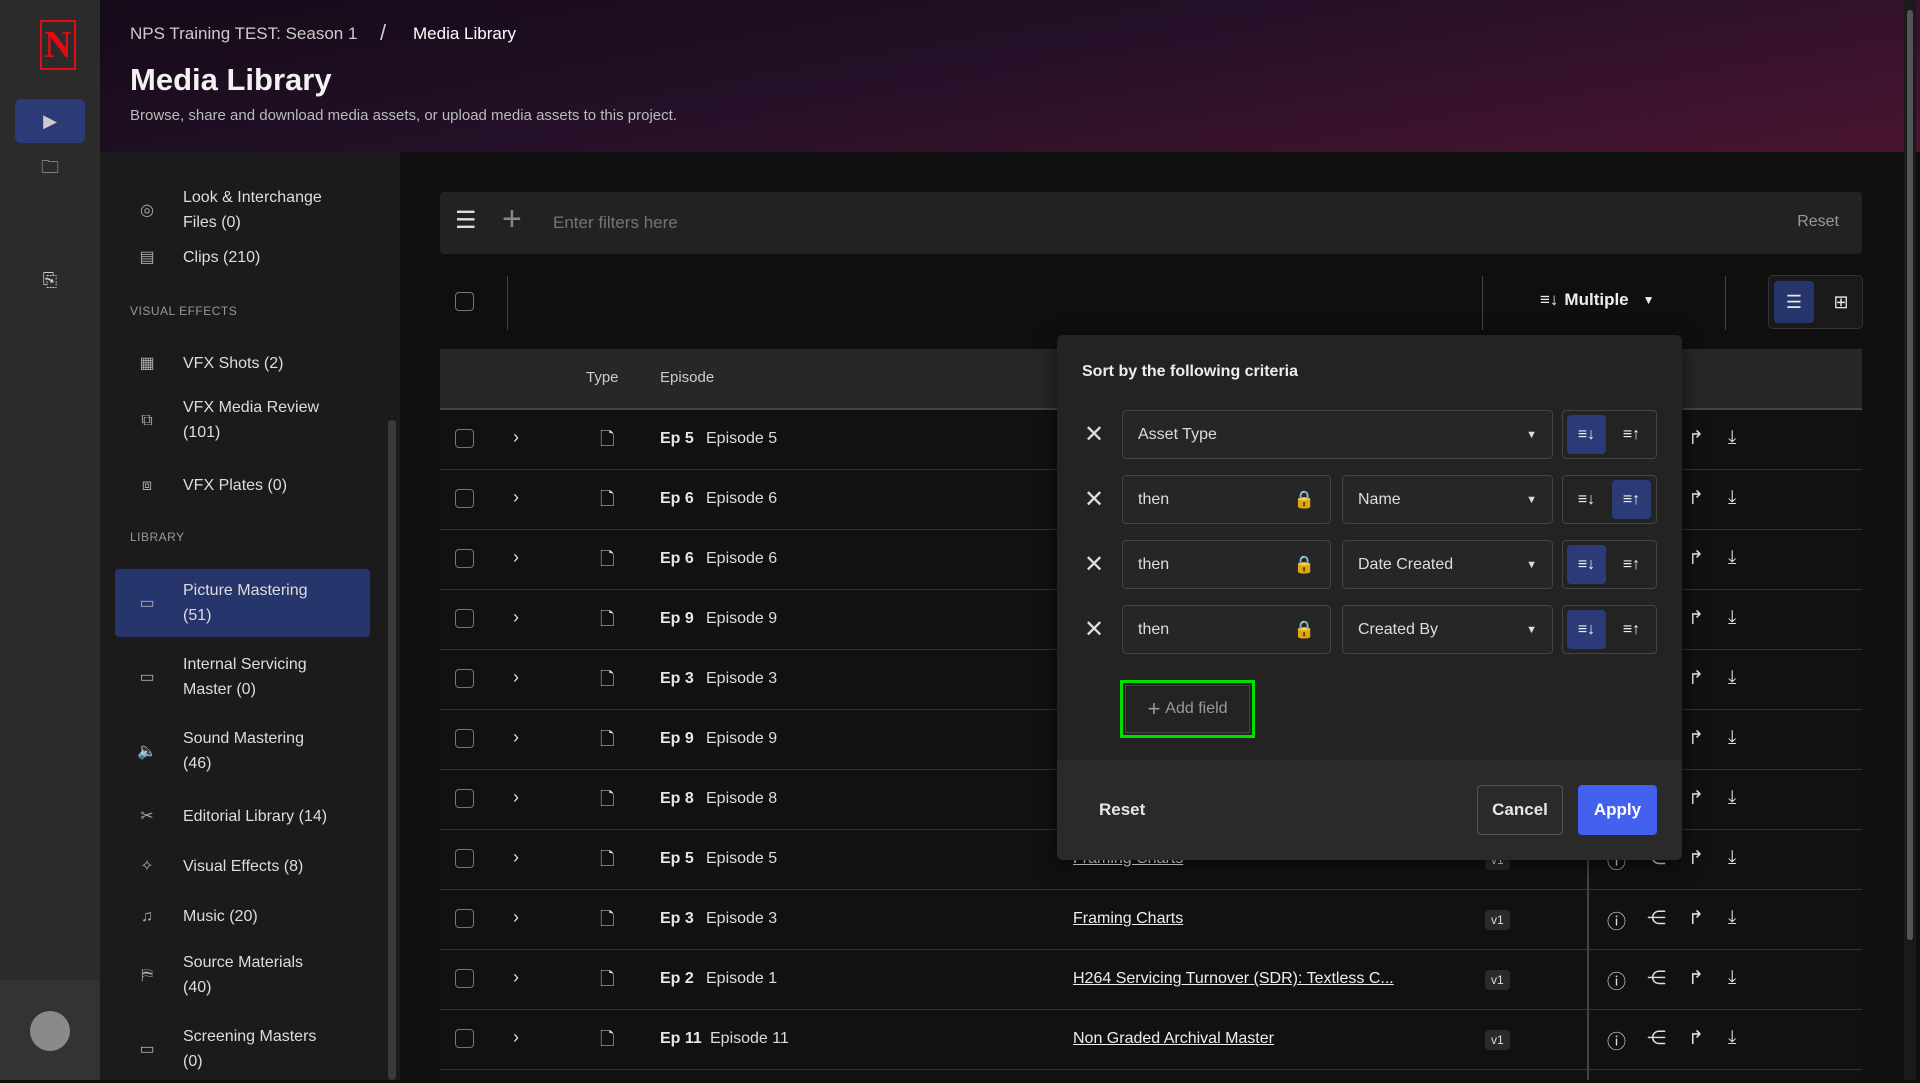 Image resolution: width=1920 pixels, height=1083 pixels. I want to click on sidebar-item: 🔈 Sound Mastering (46), so click(242, 751).